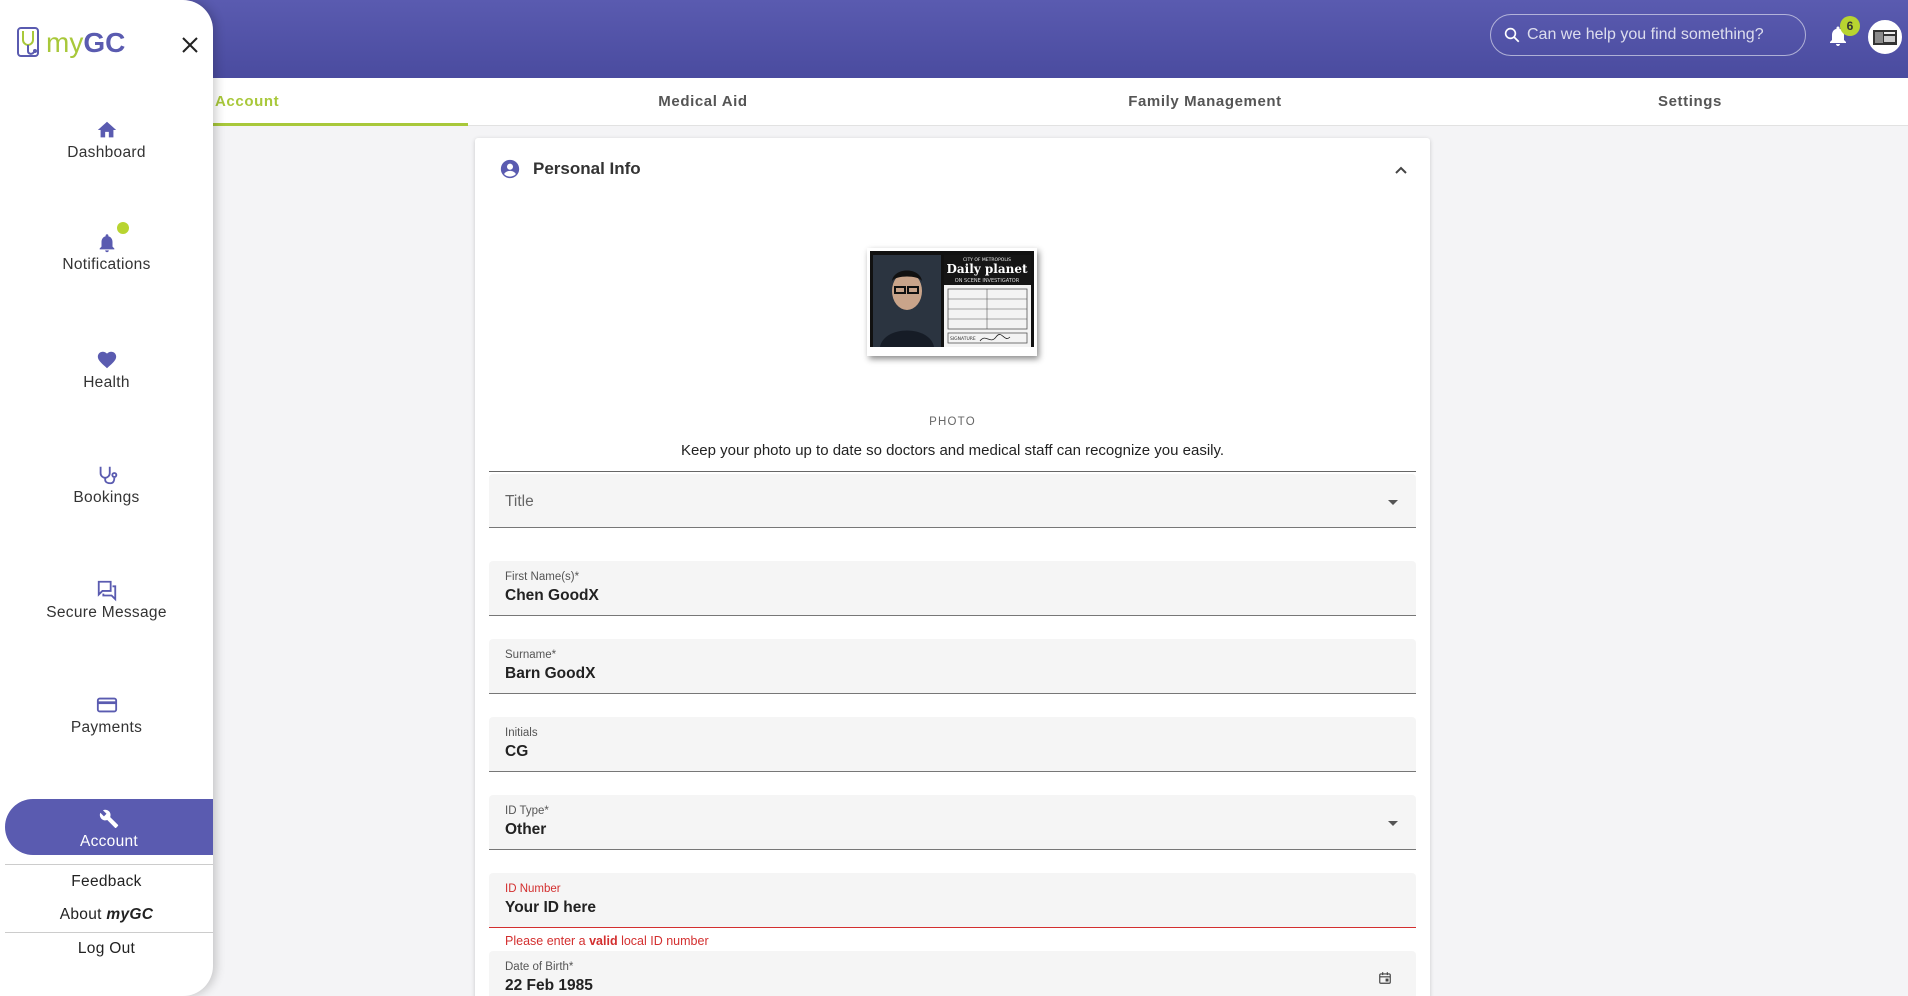 Image resolution: width=1908 pixels, height=996 pixels. Describe the element at coordinates (510, 169) in the screenshot. I see `account-circle-icon` at that location.